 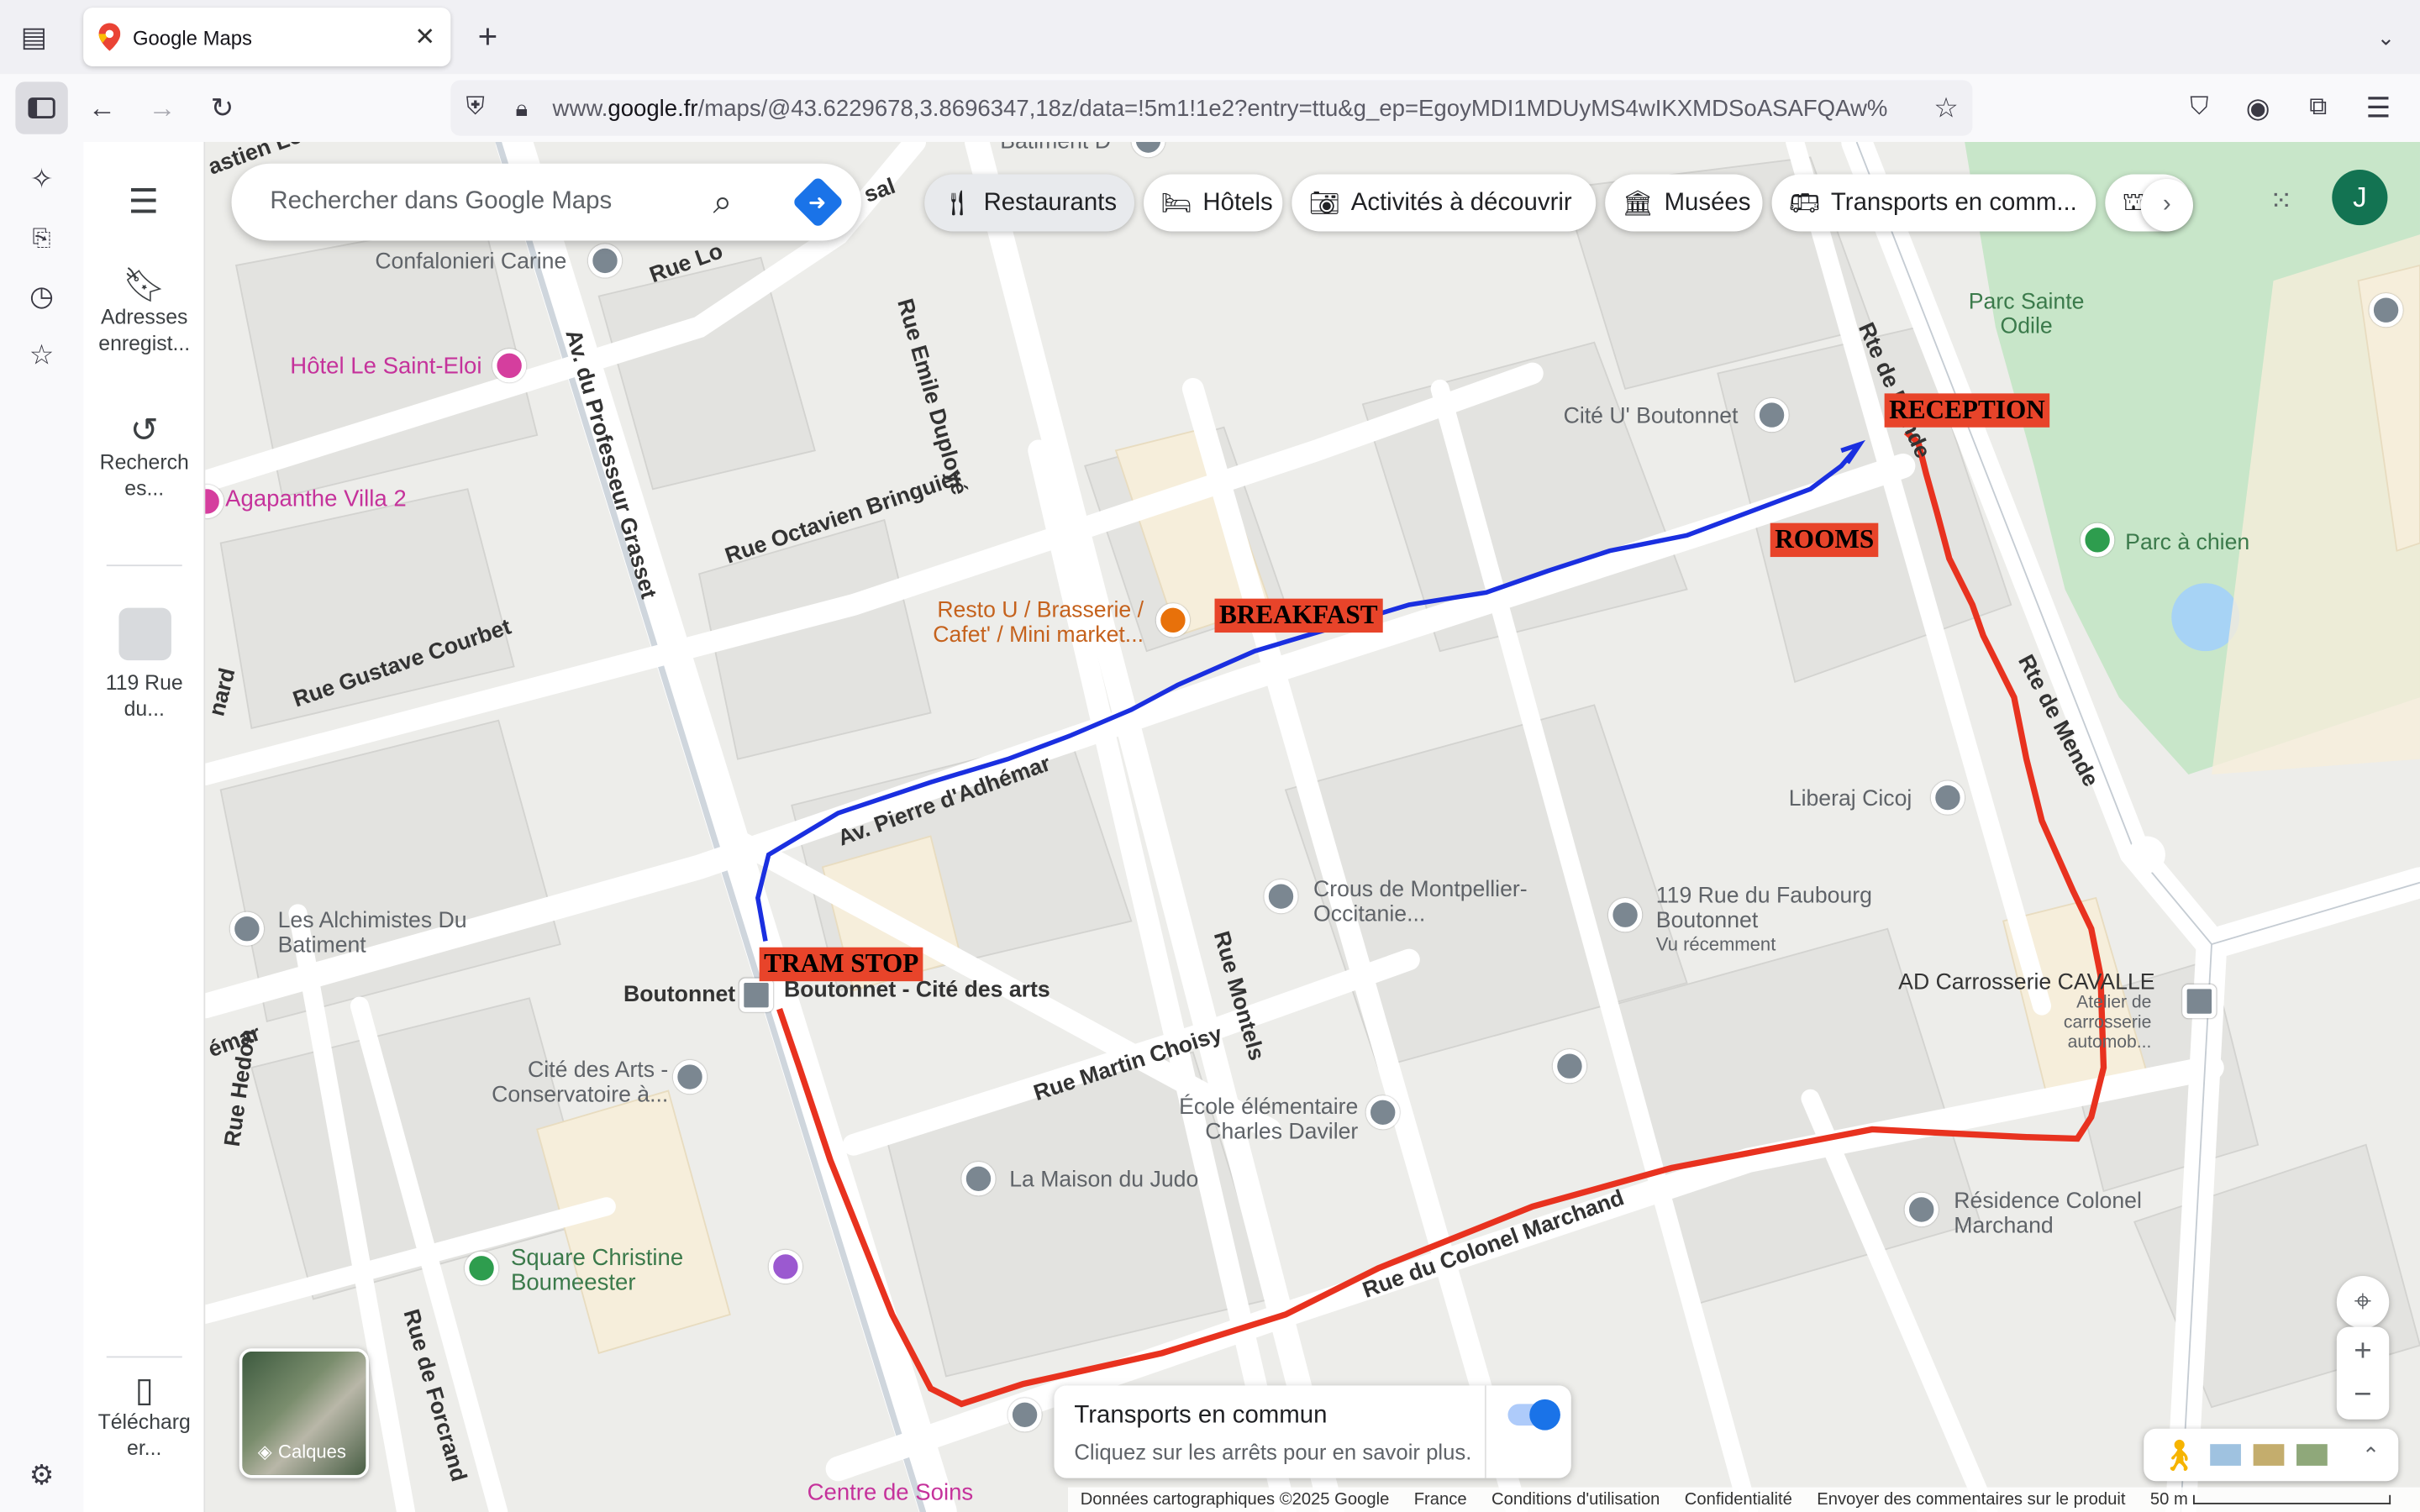 I want to click on place-pin, so click(x=1625, y=914).